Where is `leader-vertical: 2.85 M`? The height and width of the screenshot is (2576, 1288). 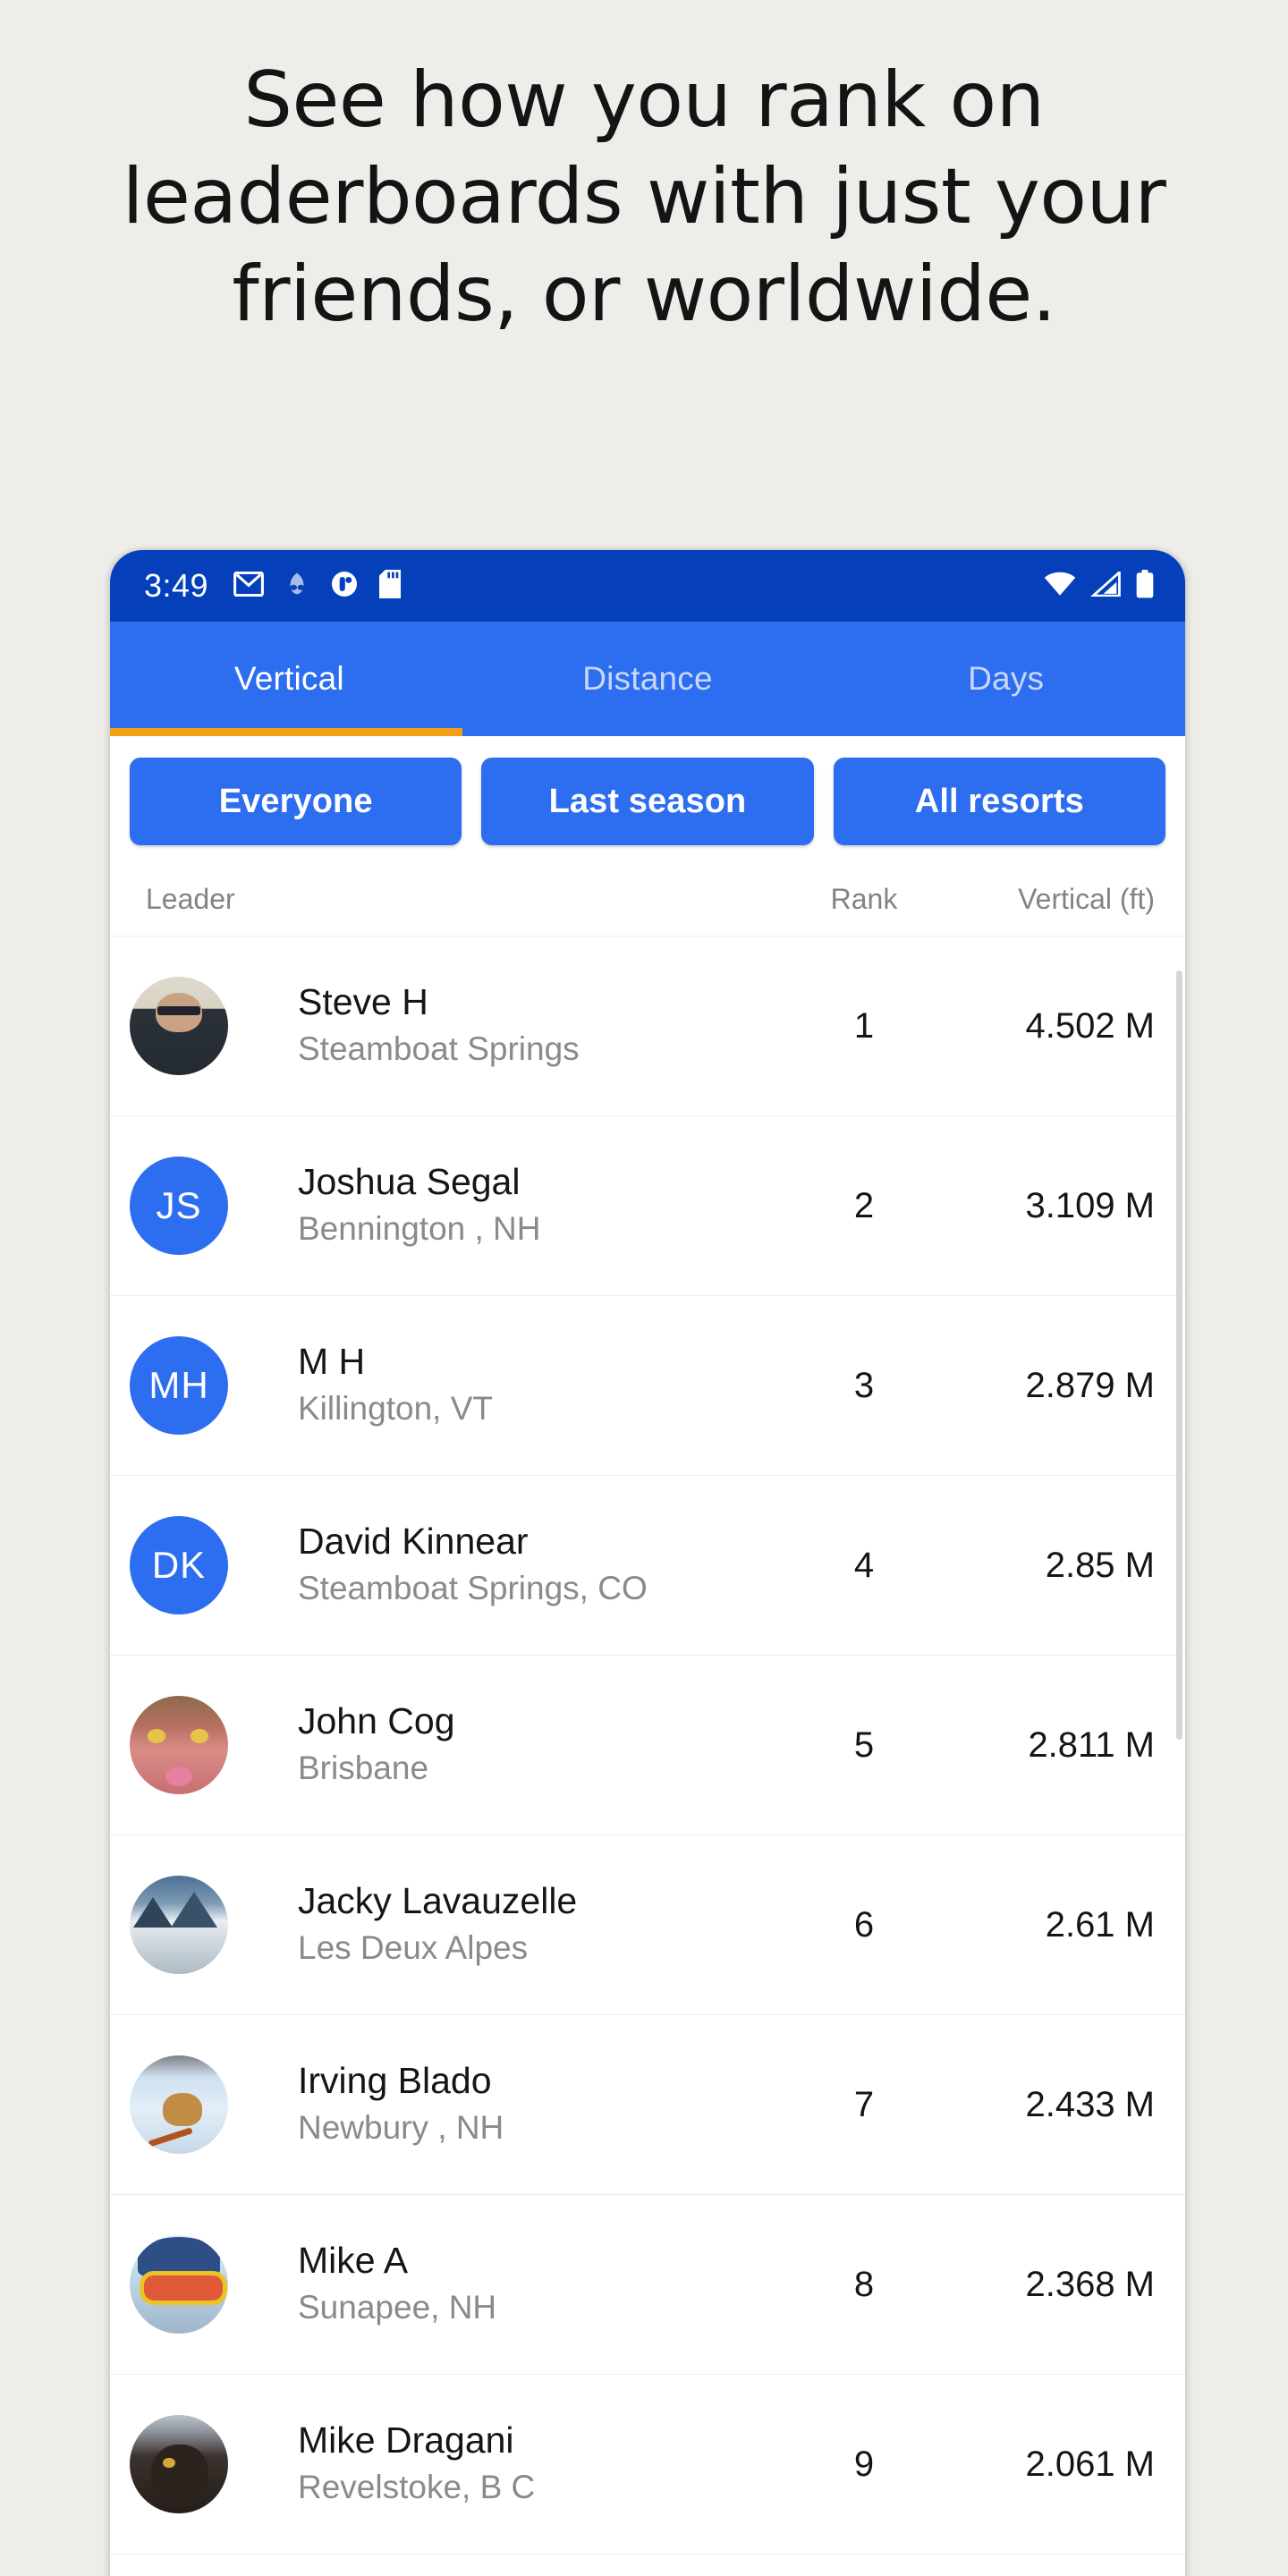
leader-vertical: 2.85 M is located at coordinates (1100, 1565).